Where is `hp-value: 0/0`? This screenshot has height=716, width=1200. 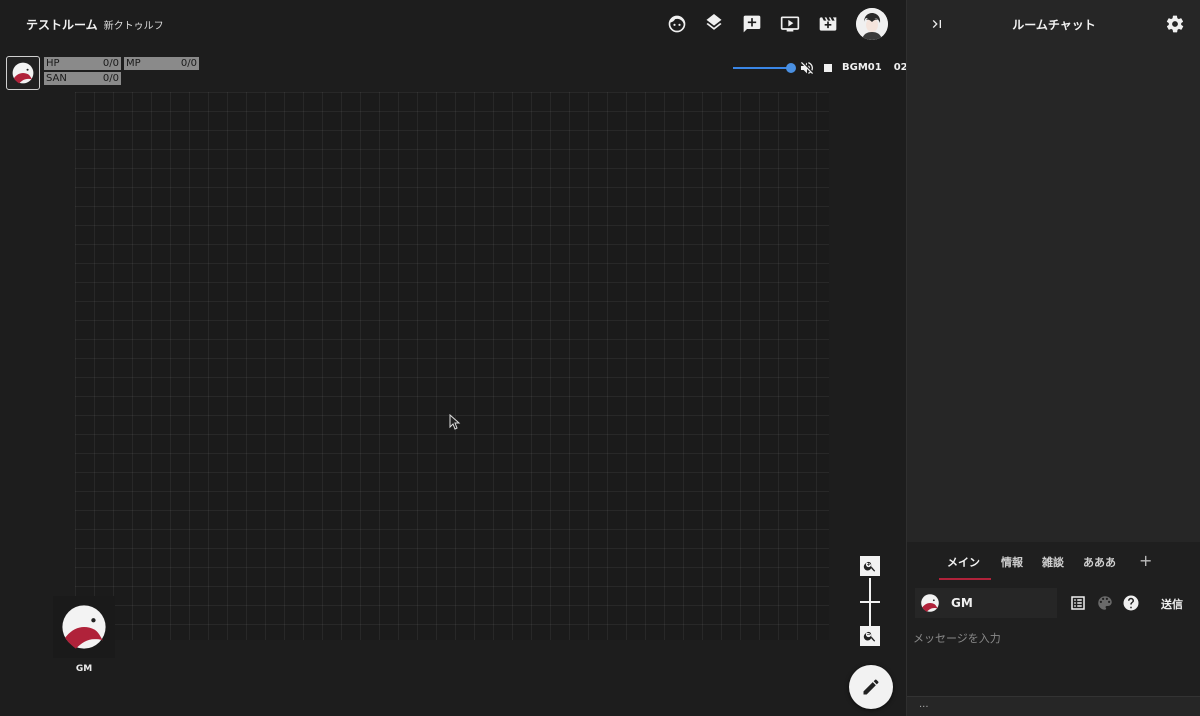
hp-value: 0/0 is located at coordinates (110, 63).